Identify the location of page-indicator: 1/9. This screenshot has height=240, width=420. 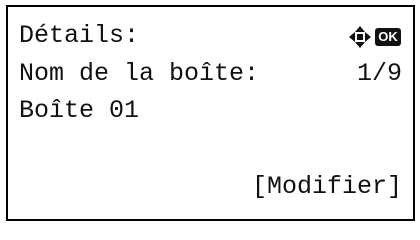
(379, 73).